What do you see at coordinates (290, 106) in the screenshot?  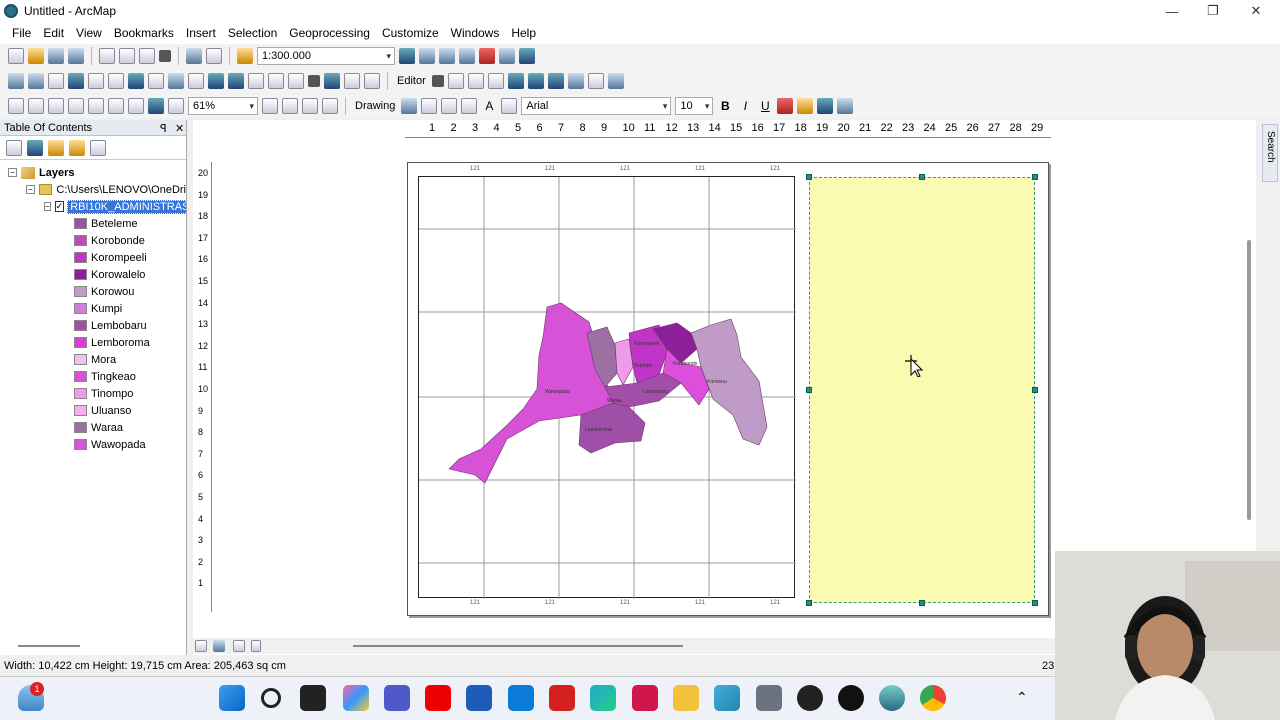 I see `focus-data-frame-icon` at bounding box center [290, 106].